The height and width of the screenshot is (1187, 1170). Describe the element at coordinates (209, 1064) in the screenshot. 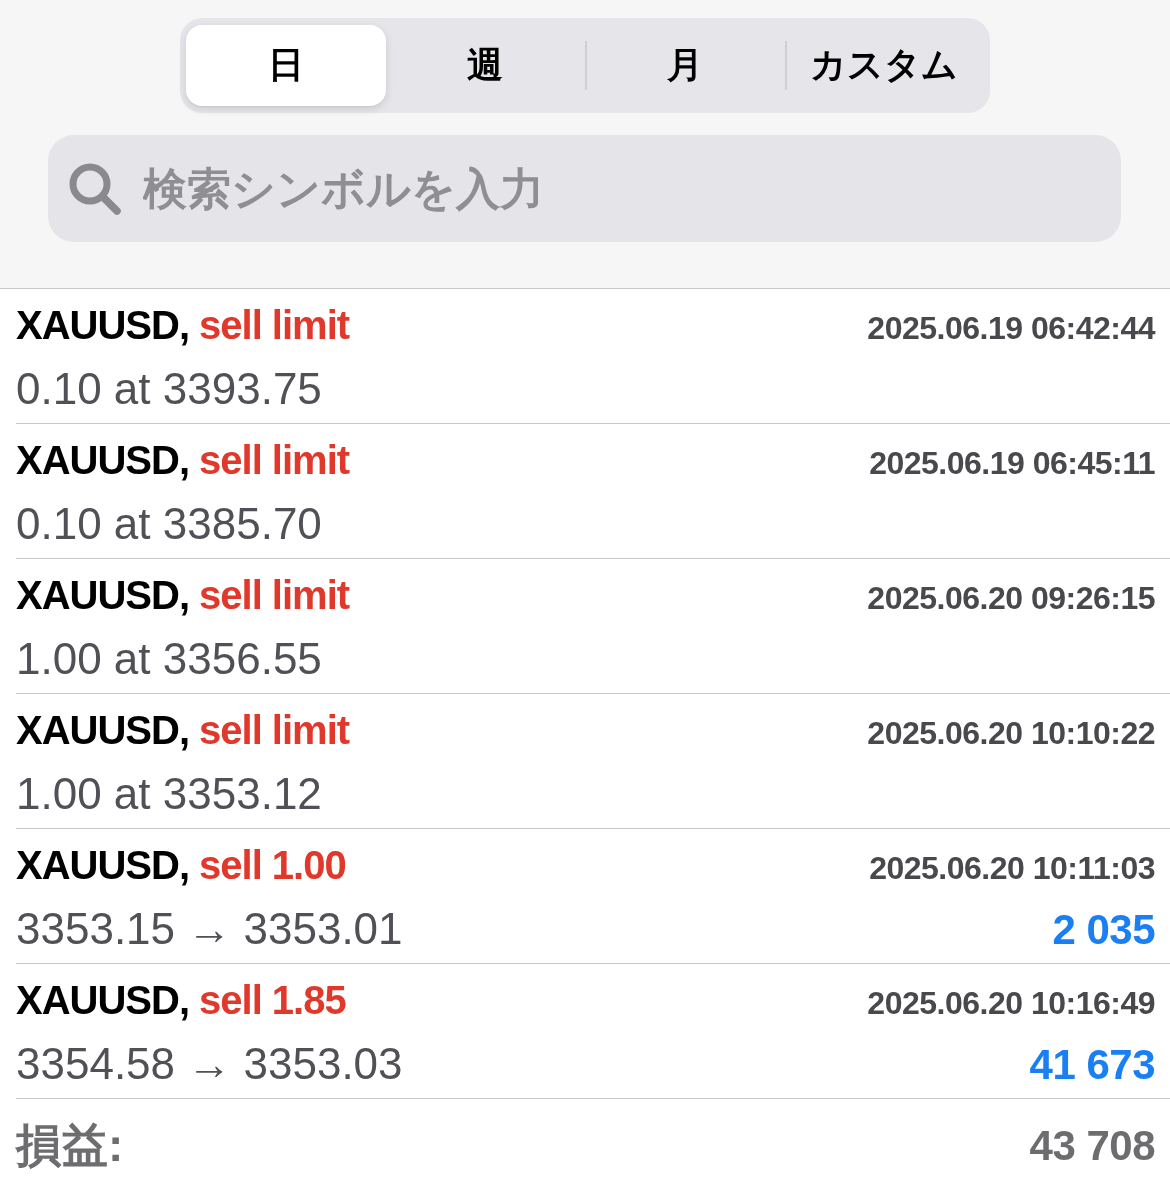

I see `order-price-text: 3354.58 → 3353.03` at that location.